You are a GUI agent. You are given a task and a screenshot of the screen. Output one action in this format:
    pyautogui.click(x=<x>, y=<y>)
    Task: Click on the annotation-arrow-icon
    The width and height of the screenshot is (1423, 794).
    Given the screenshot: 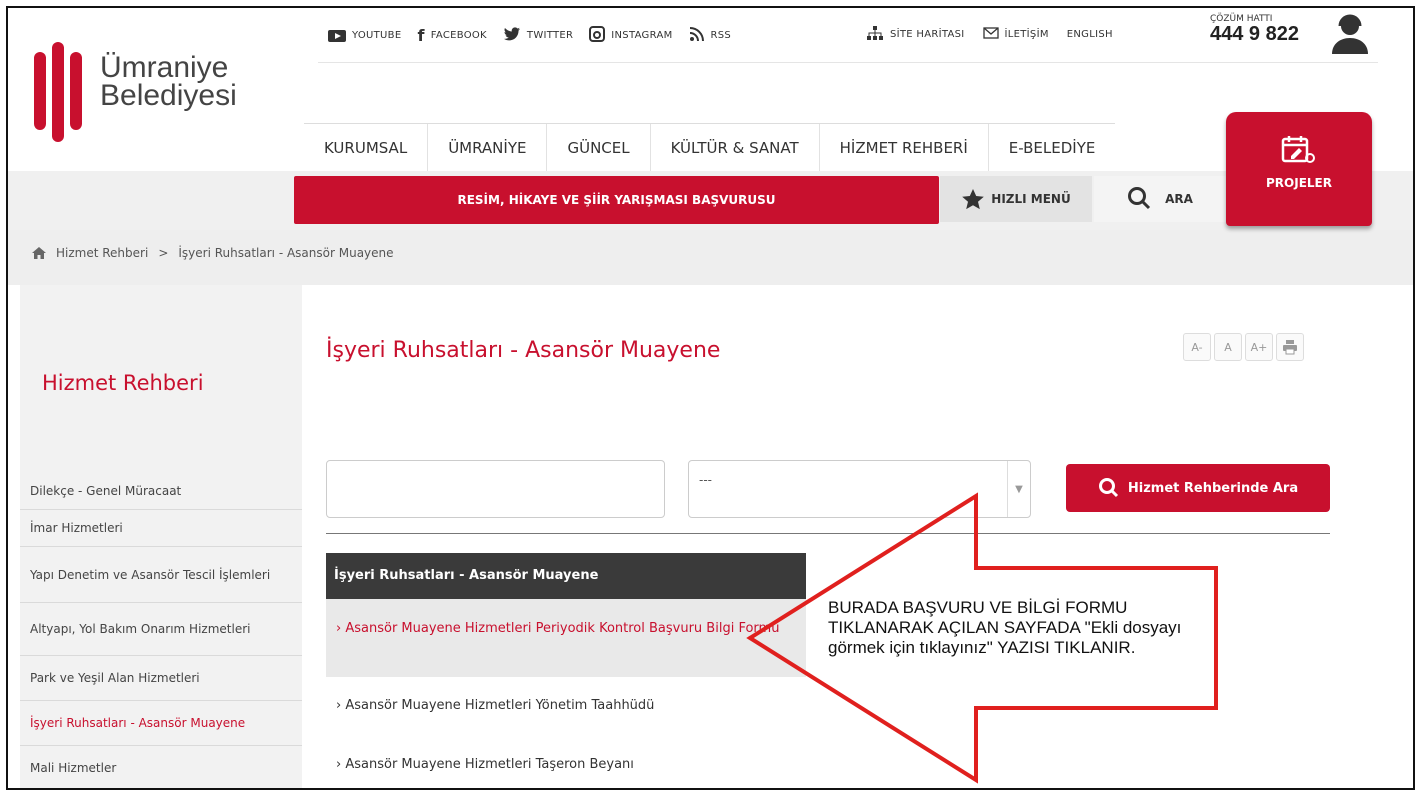 What is the action you would take?
    pyautogui.click(x=982, y=638)
    